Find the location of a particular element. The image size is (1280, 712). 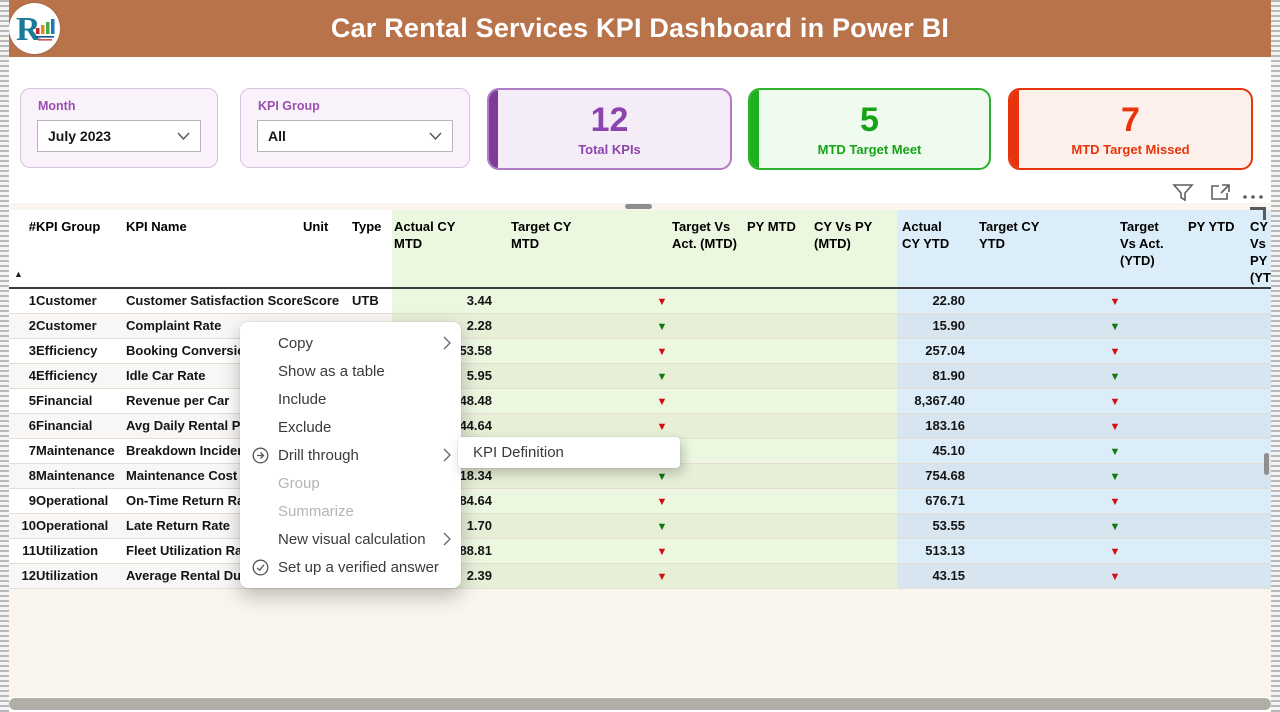

cell-type: UTB is located at coordinates (365, 300).